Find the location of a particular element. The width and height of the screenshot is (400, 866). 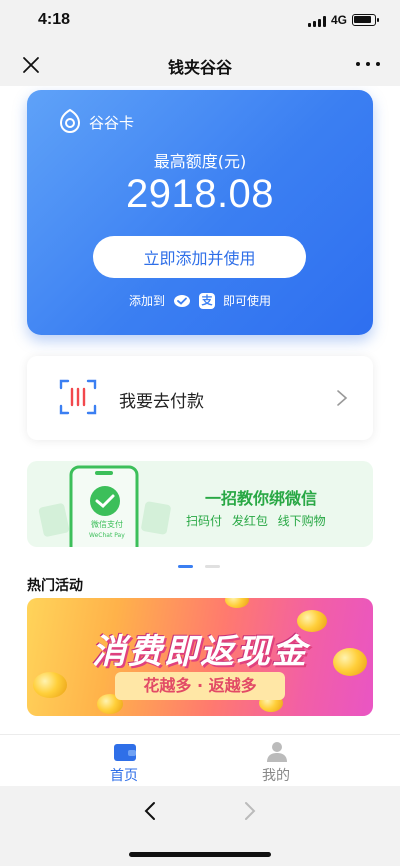

nav-bar: 钱夹谷谷 is located at coordinates (200, 65).